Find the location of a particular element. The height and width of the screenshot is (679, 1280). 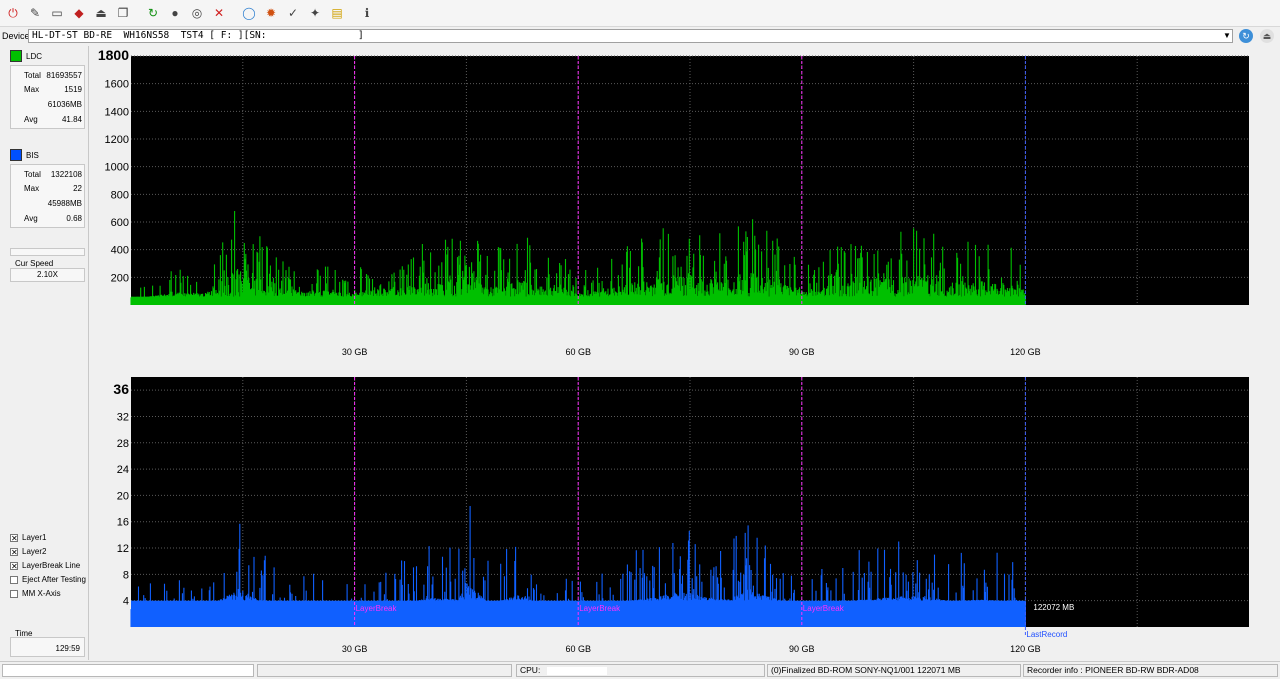

y-tick-label: 1800 is located at coordinates (113, 55).